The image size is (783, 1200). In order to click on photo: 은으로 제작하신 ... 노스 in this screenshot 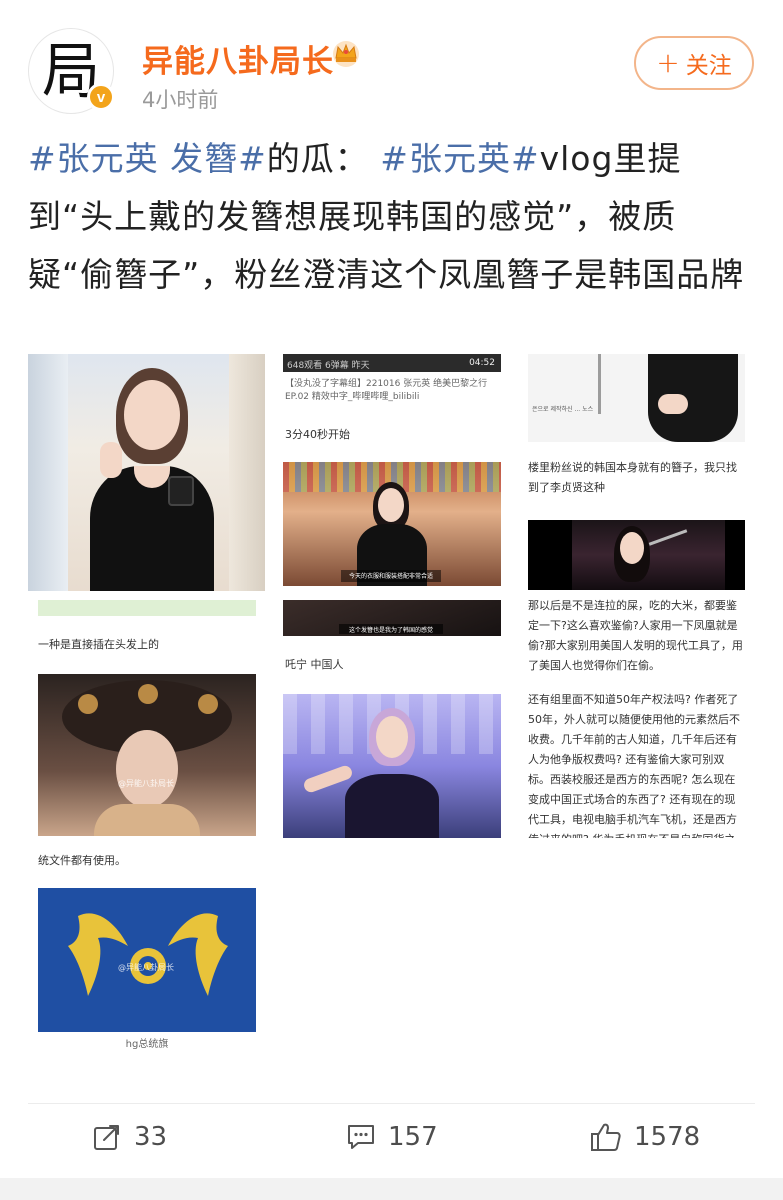, I will do `click(636, 398)`.